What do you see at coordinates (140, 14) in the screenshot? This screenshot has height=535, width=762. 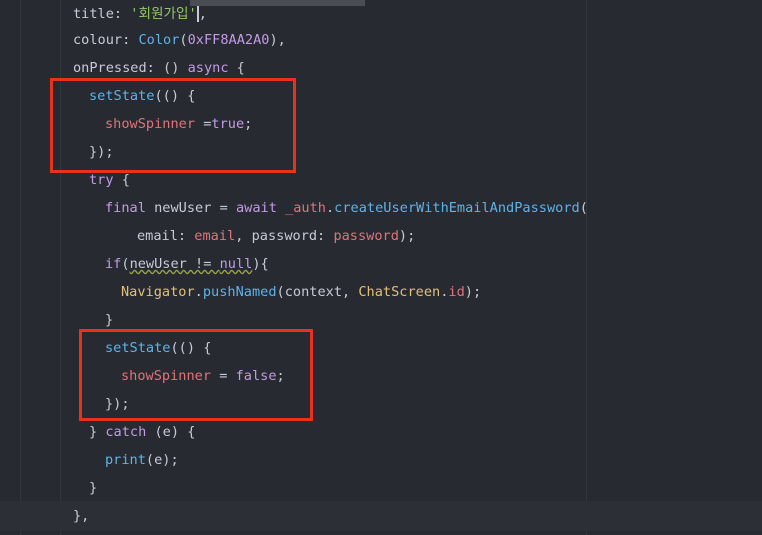 I see `code-line-1: title: '회원가입',` at bounding box center [140, 14].